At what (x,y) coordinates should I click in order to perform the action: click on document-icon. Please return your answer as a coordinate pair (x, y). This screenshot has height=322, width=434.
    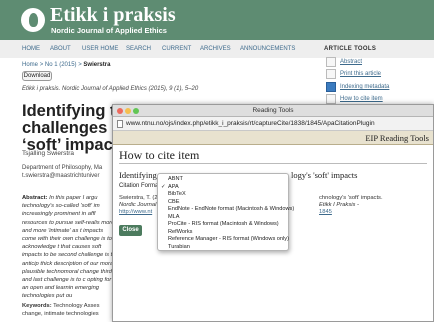
    Looking at the image, I should click on (331, 62).